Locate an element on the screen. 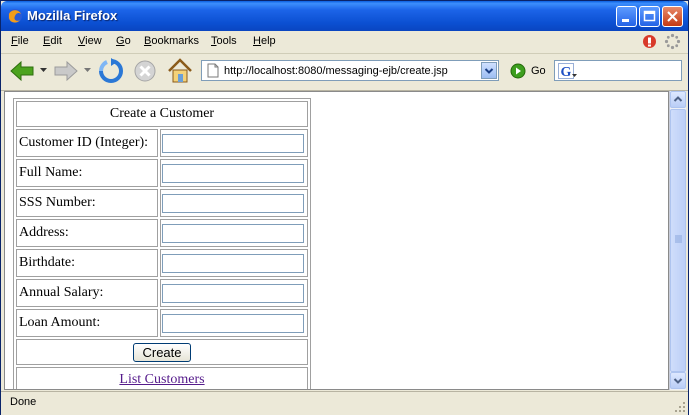 The image size is (689, 415). svg-text: G is located at coordinates (566, 72).